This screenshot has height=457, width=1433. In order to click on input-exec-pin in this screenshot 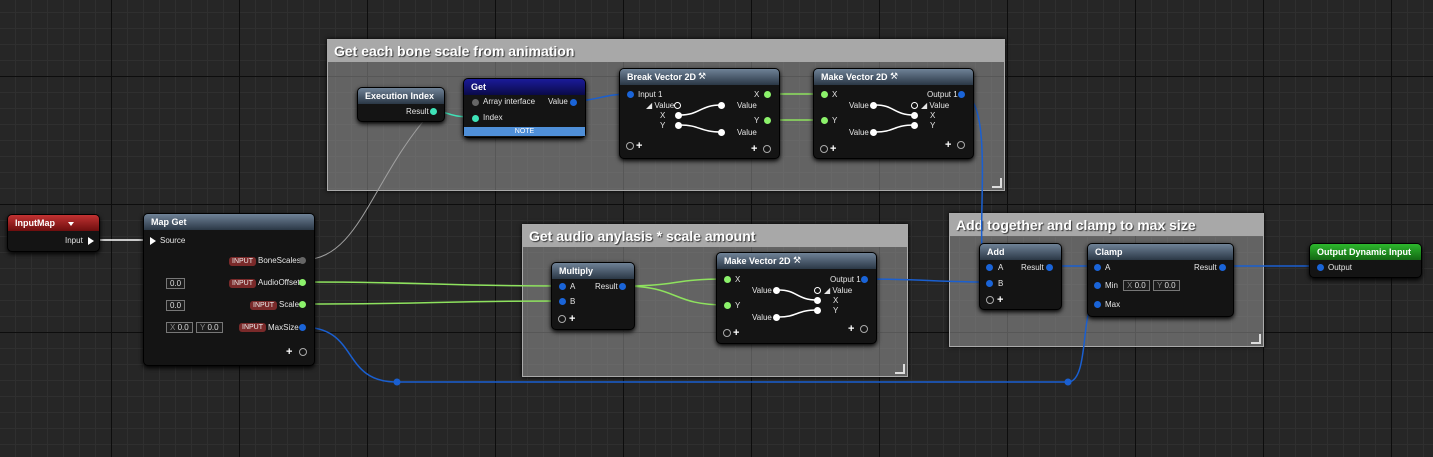, I will do `click(91, 241)`.